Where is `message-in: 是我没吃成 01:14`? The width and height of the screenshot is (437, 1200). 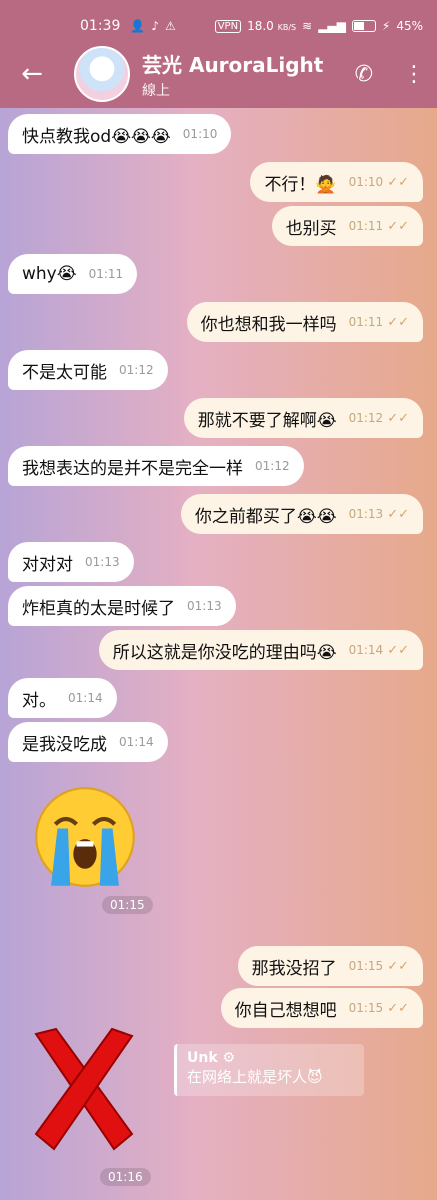 message-in: 是我没吃成 01:14 is located at coordinates (88, 742).